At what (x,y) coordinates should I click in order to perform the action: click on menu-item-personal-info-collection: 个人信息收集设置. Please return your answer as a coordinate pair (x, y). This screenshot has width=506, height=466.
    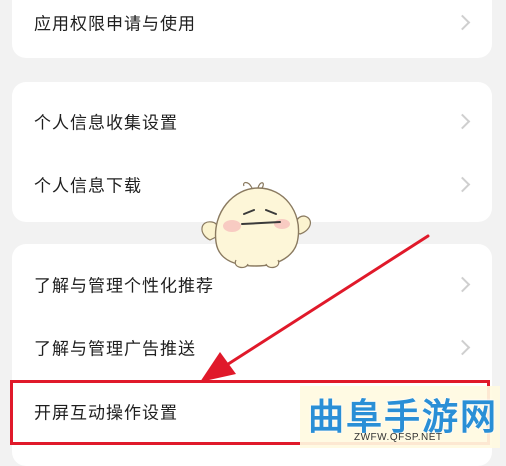
    Looking at the image, I should click on (252, 121).